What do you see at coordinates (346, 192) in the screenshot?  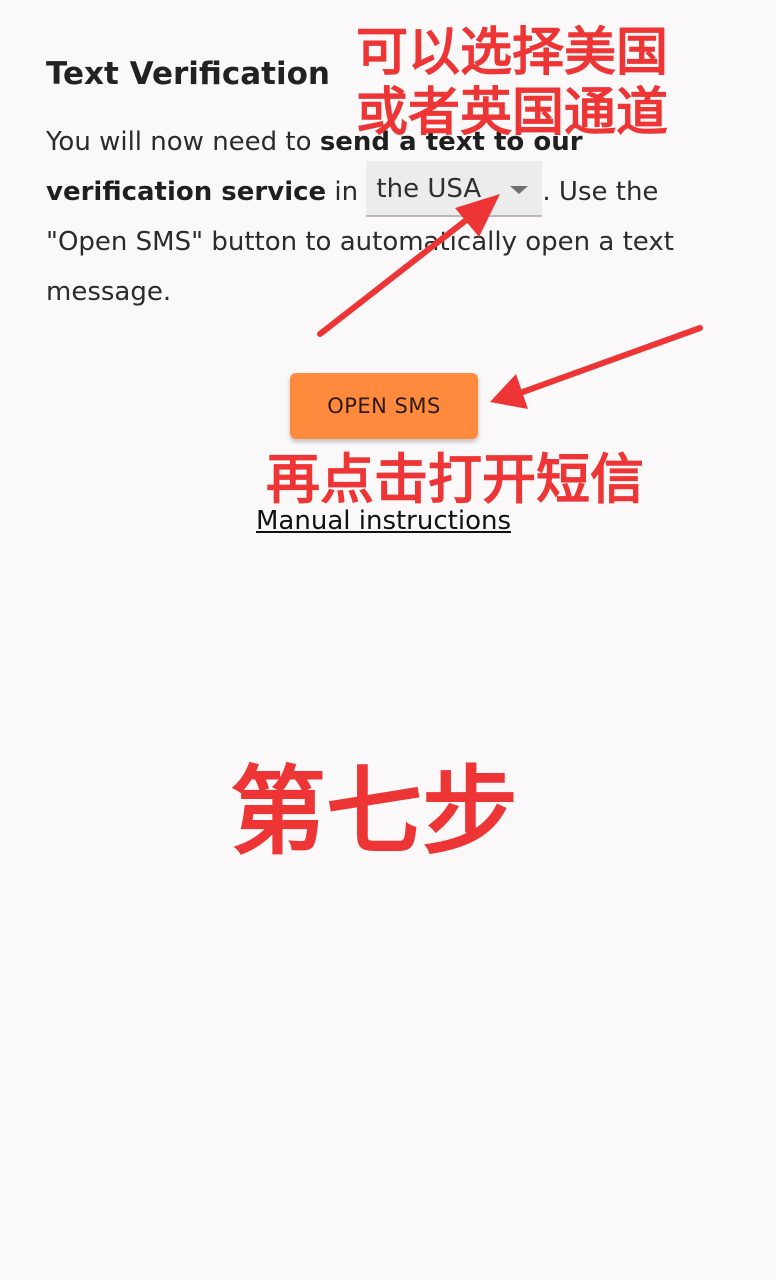 I see `instructions-part2: in` at bounding box center [346, 192].